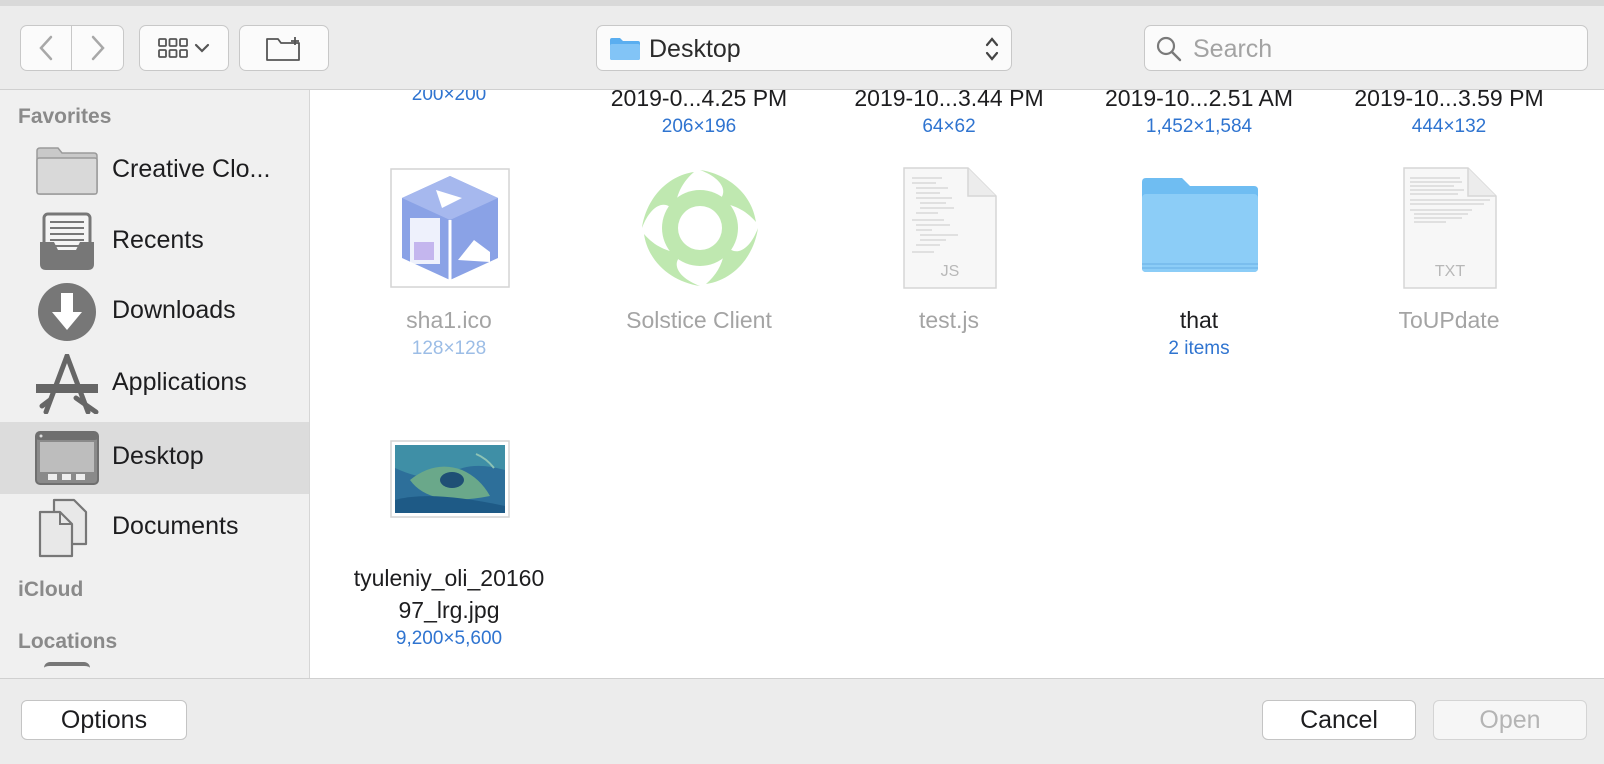 This screenshot has width=1604, height=764. What do you see at coordinates (67, 670) in the screenshot?
I see `computer-icon` at bounding box center [67, 670].